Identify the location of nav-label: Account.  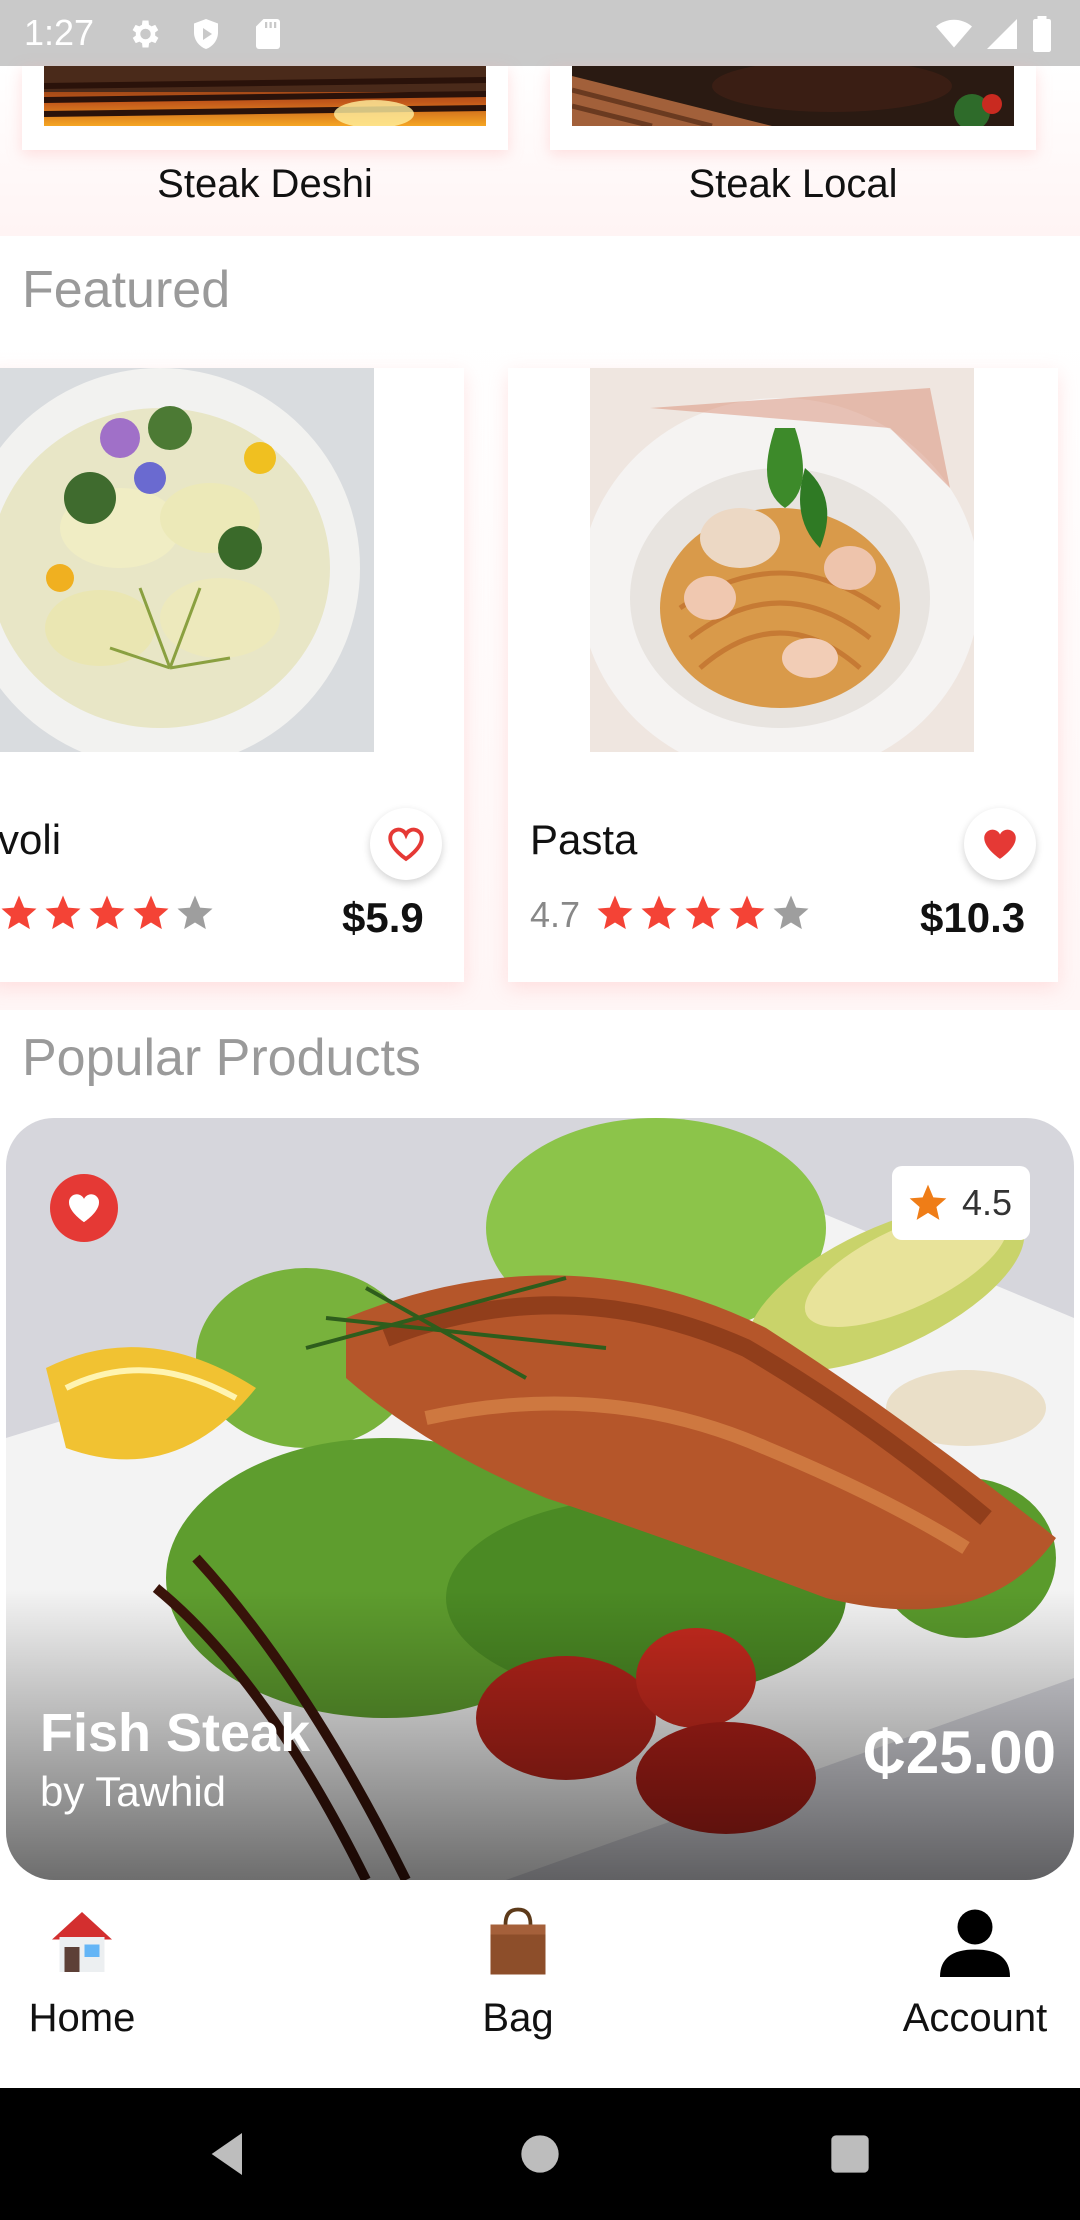
(975, 2018).